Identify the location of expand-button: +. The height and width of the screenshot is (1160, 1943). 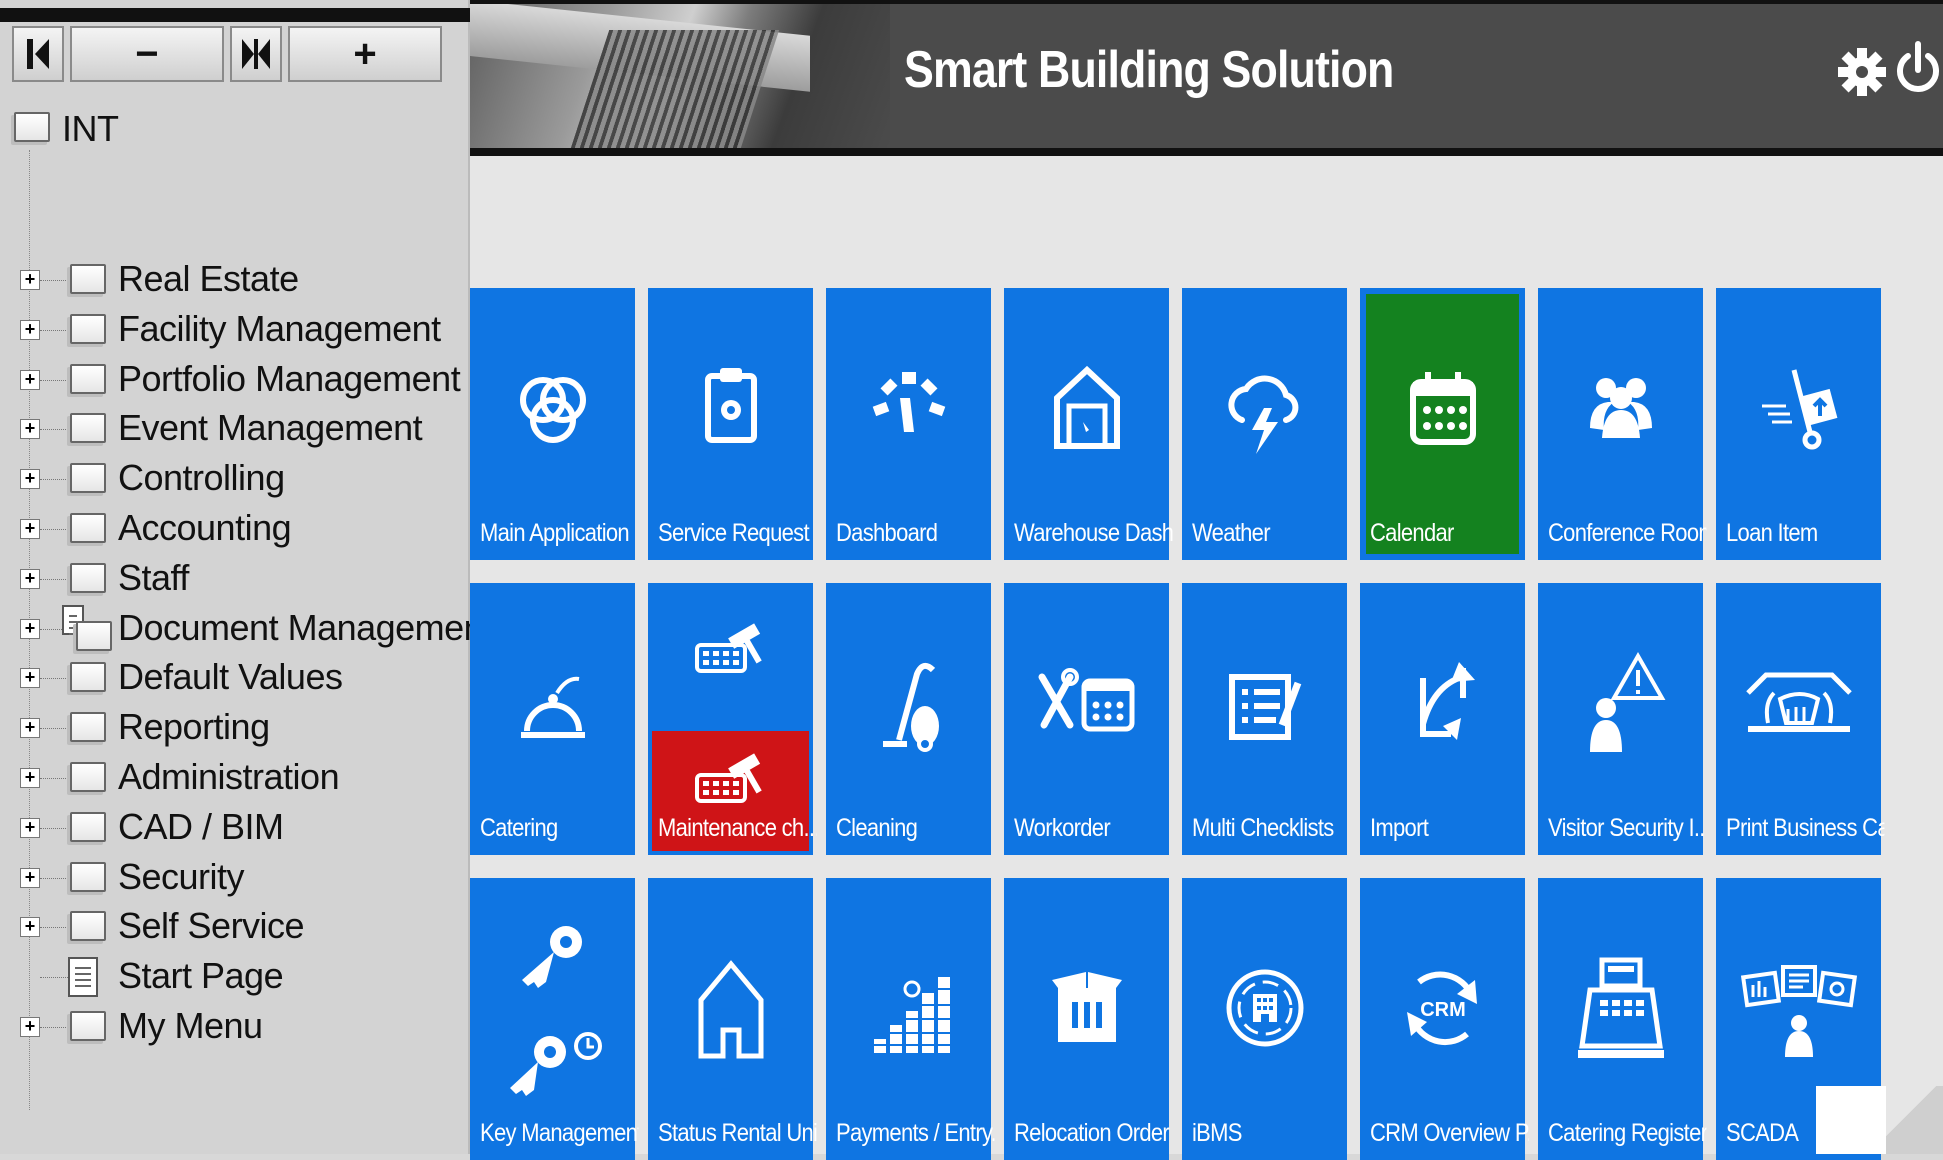
(365, 54).